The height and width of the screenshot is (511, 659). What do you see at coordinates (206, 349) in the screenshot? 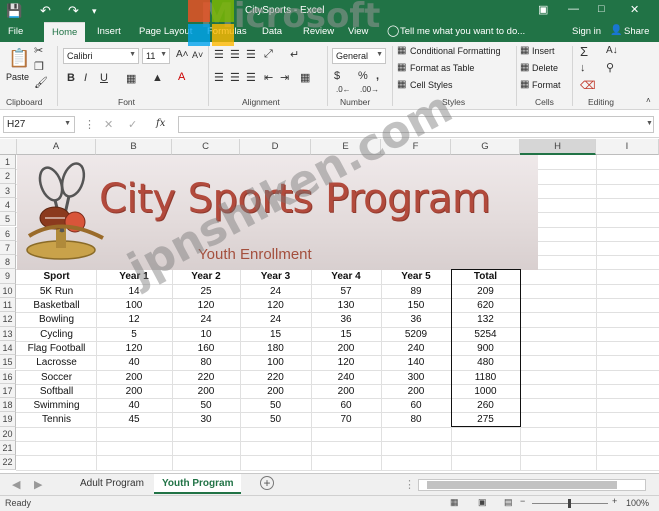
I see `table-cell: 160` at bounding box center [206, 349].